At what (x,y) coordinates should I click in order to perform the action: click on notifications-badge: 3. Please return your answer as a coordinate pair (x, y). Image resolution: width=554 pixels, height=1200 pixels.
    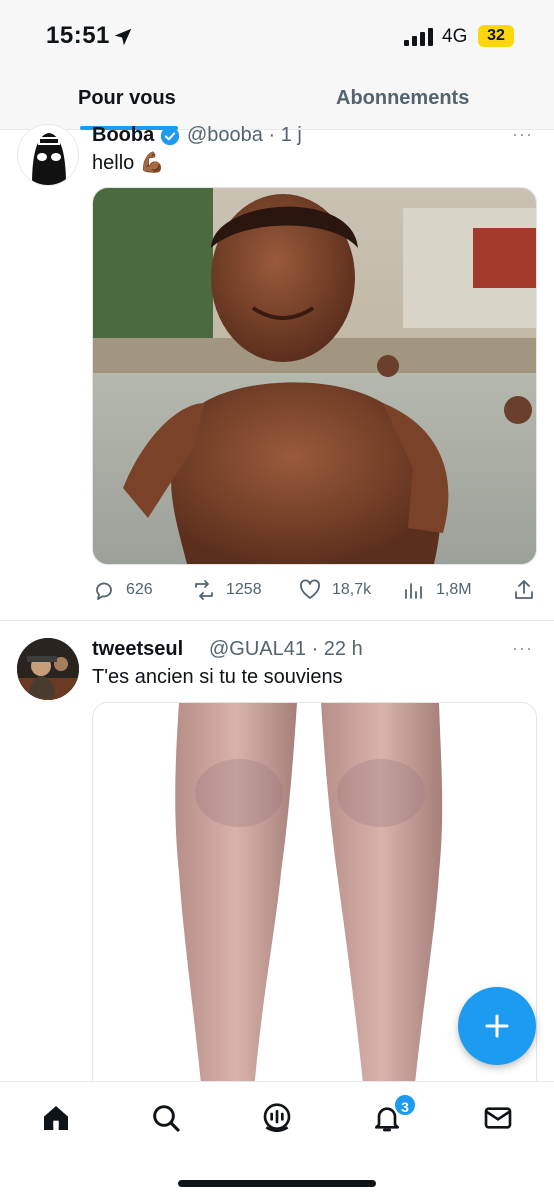
    Looking at the image, I should click on (405, 1105).